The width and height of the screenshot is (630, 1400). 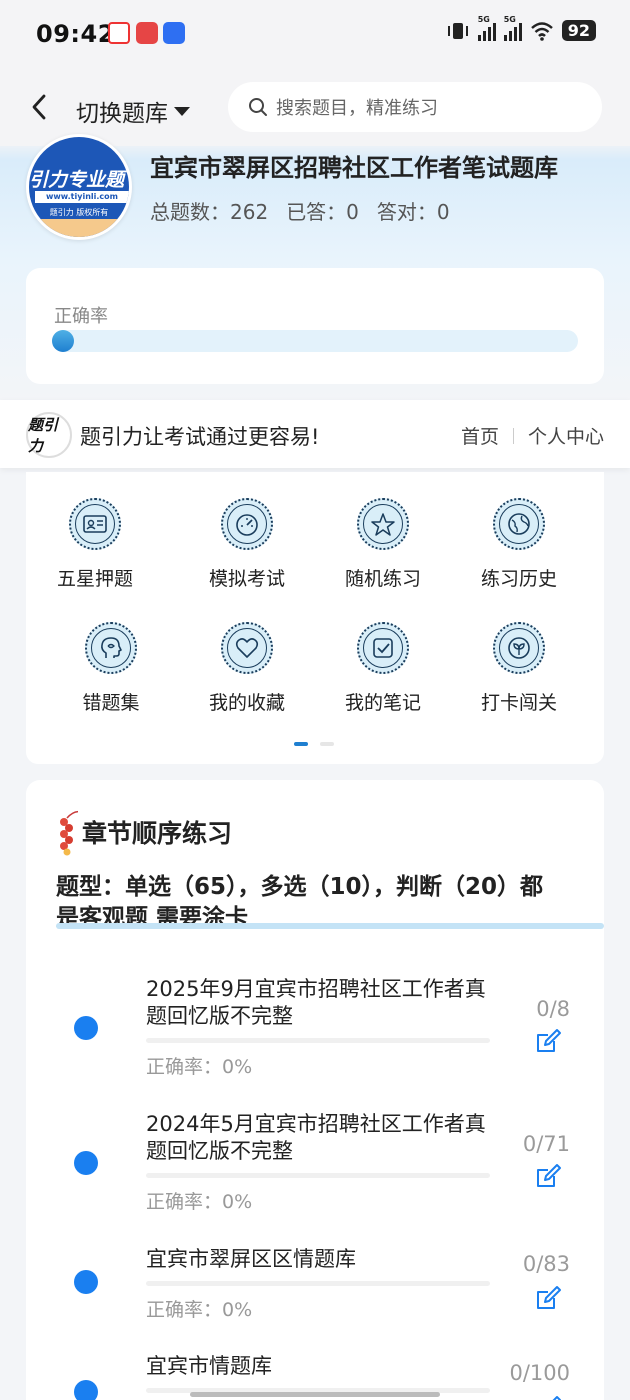 What do you see at coordinates (354, 168) in the screenshot?
I see `bank-title: 宜宾市翠屏区招聘社区工作者笔试题库` at bounding box center [354, 168].